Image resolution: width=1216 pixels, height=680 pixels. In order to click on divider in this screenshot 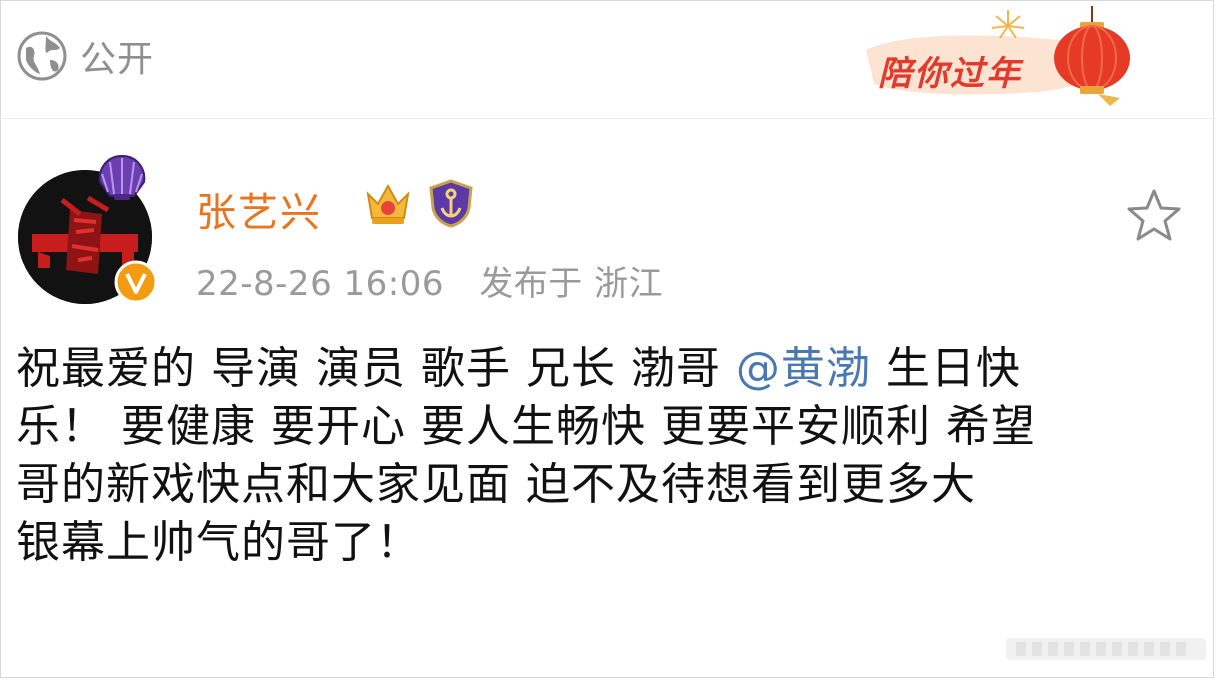, I will do `click(608, 118)`.